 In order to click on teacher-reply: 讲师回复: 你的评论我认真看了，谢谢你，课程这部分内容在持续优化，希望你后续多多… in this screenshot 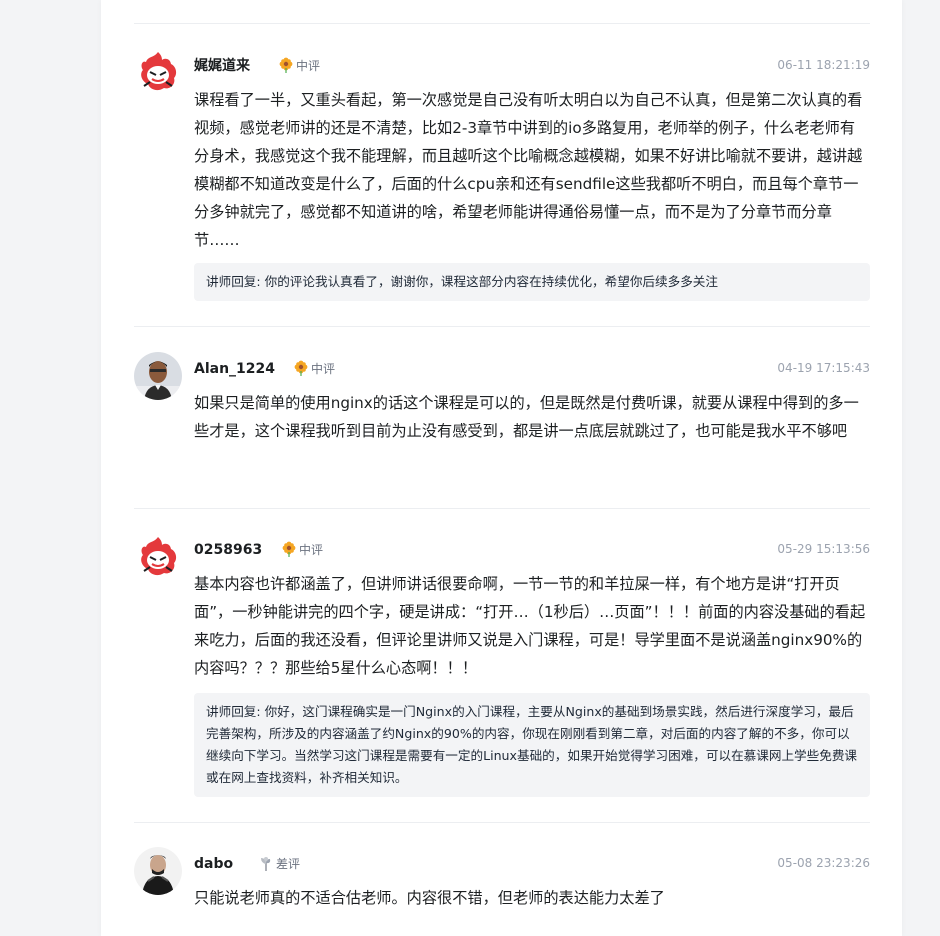, I will do `click(532, 282)`.